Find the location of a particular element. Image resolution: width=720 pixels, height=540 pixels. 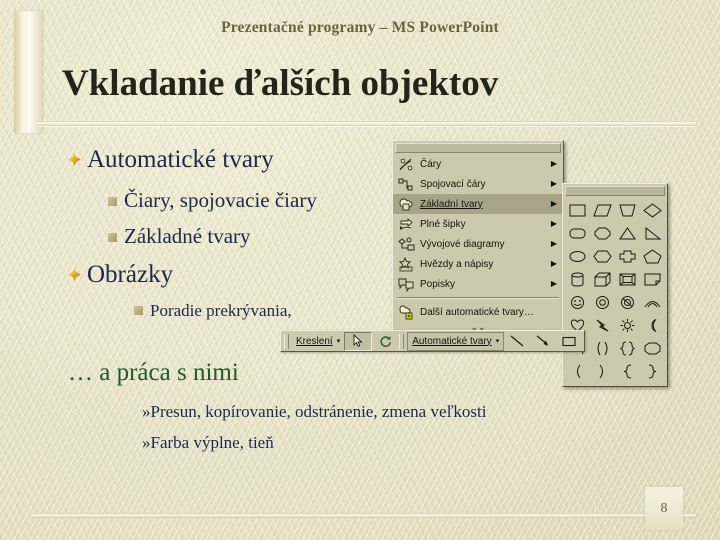

select-arrow-button is located at coordinates (358, 341).